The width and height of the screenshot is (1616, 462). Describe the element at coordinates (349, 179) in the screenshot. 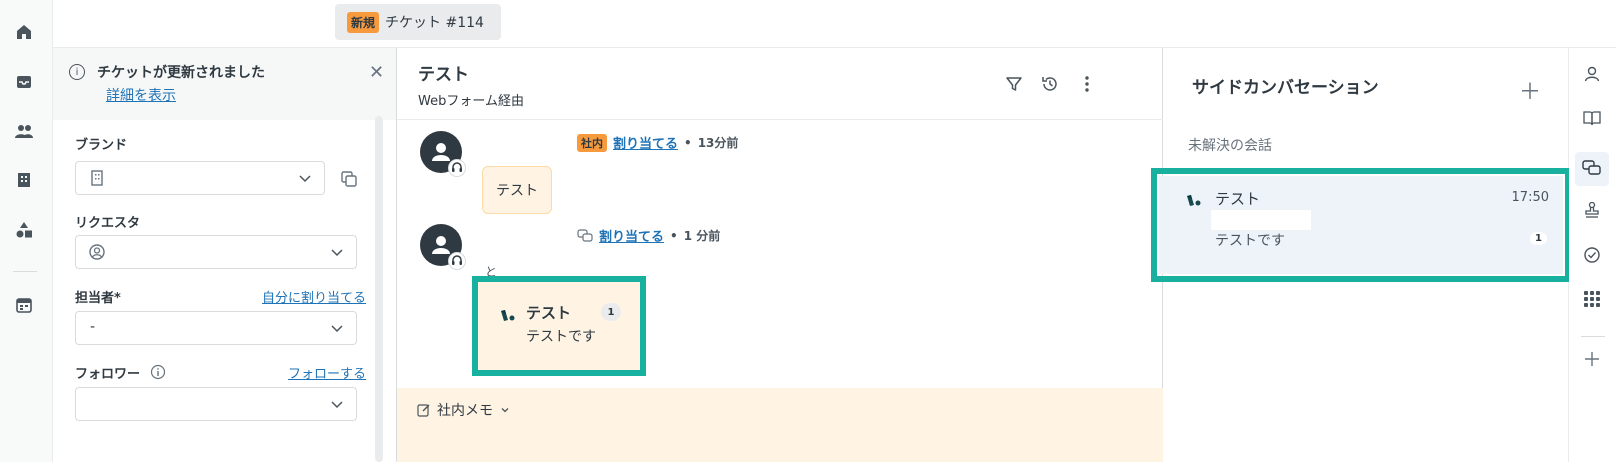

I see `copy-icon` at that location.